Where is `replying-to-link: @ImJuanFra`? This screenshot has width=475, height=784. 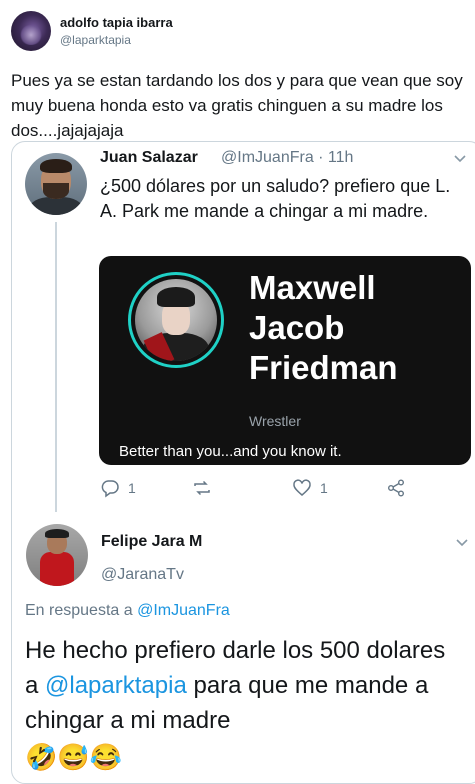
replying-to-link: @ImJuanFra is located at coordinates (183, 610).